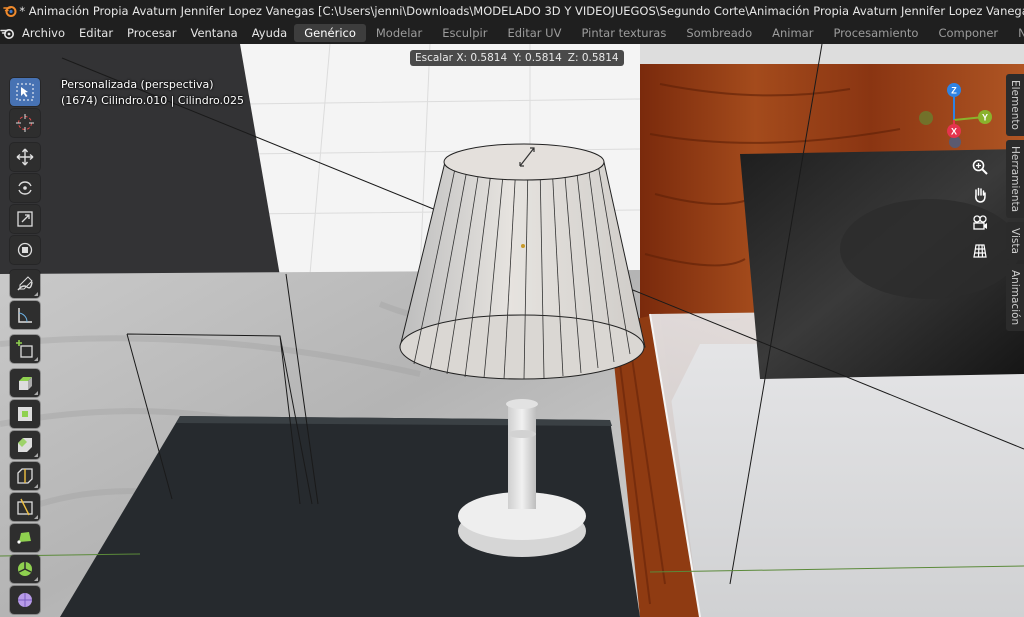 Image resolution: width=1024 pixels, height=617 pixels. I want to click on transform-tool-icon, so click(25, 250).